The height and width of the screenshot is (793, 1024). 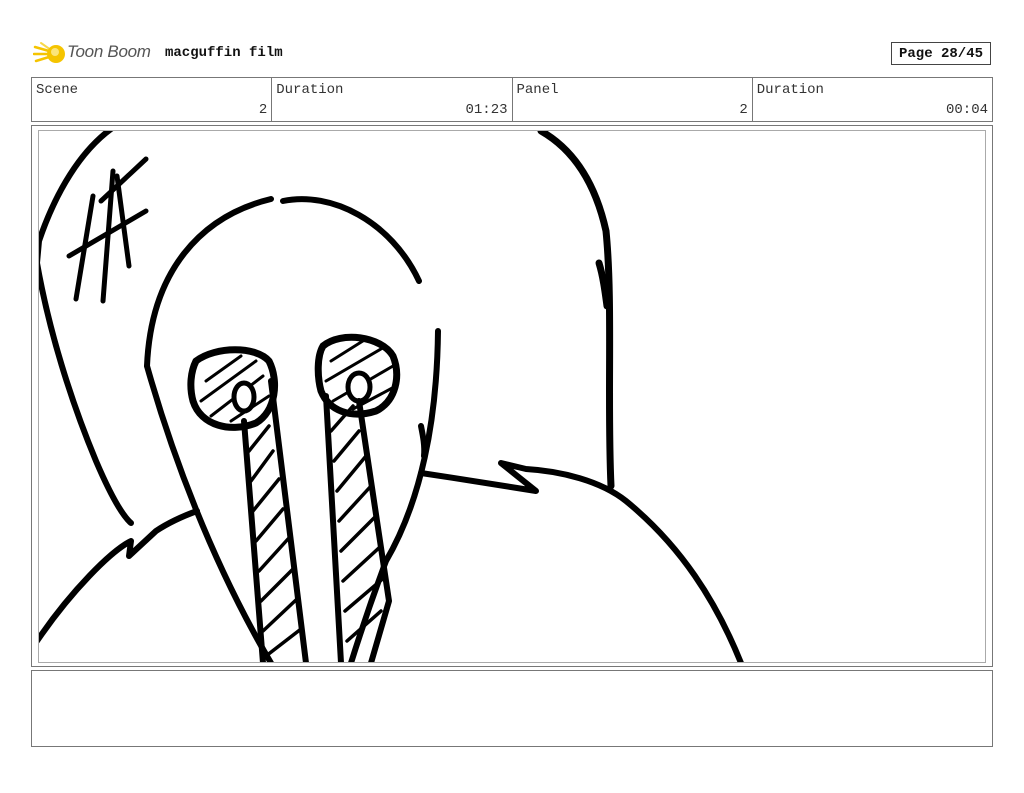 What do you see at coordinates (486, 110) in the screenshot?
I see `scene-duration-value: 01:23` at bounding box center [486, 110].